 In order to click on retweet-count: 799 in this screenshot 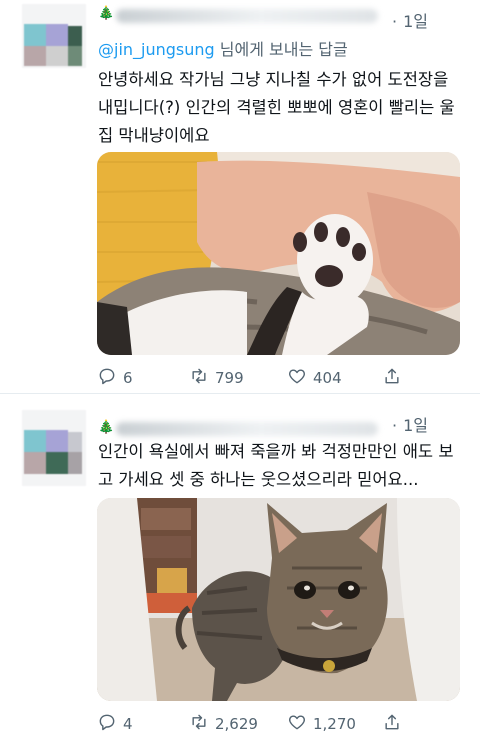, I will do `click(229, 378)`.